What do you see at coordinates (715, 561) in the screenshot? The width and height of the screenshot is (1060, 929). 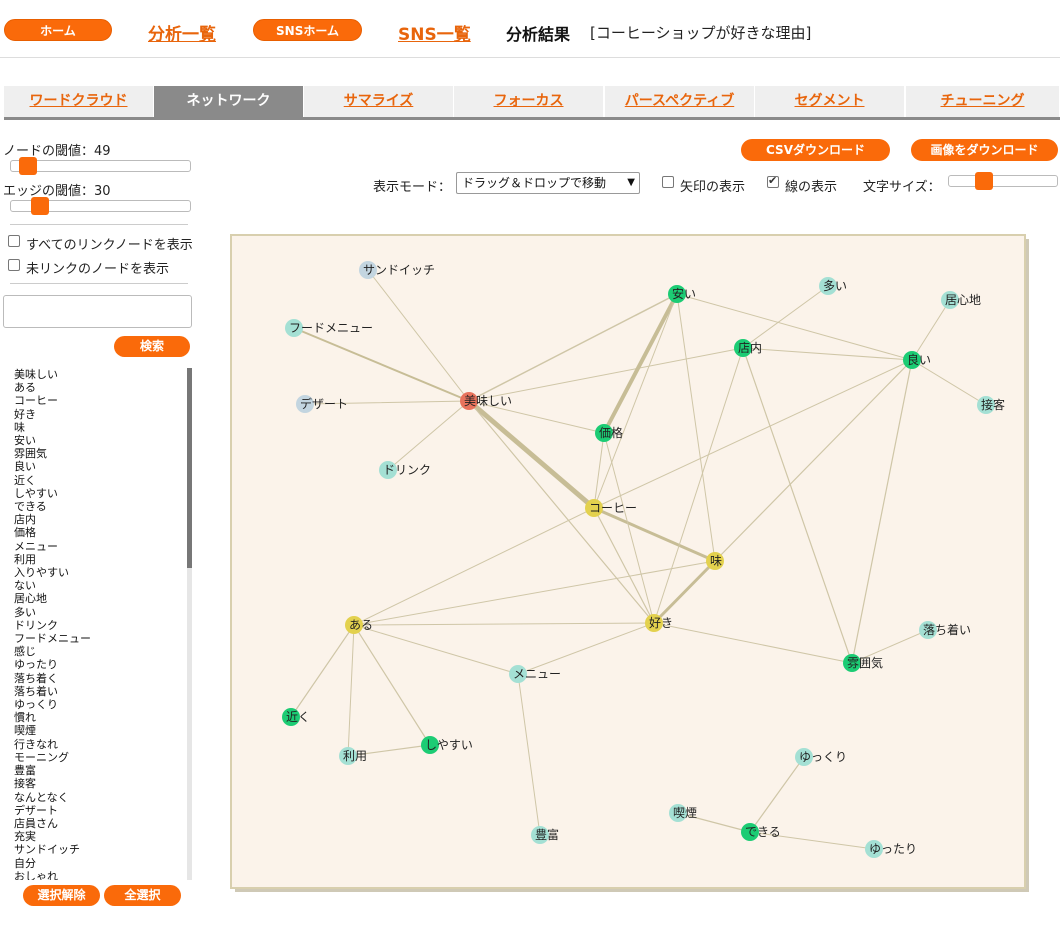 I see `node-aji: 味` at bounding box center [715, 561].